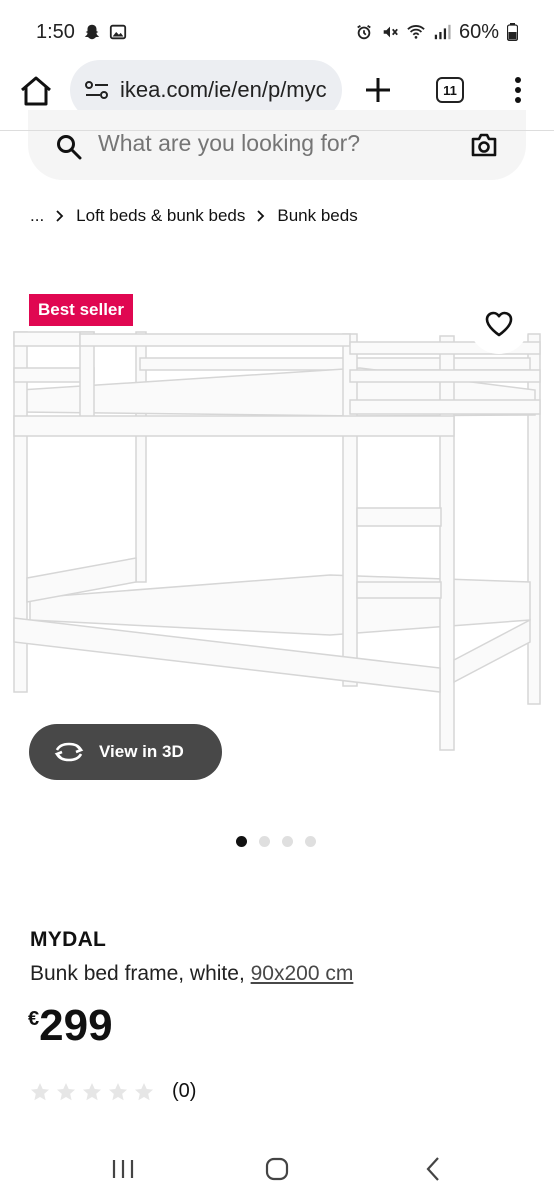 This screenshot has width=554, height=1200. What do you see at coordinates (184, 1091) in the screenshot?
I see `rating-count: (0)` at bounding box center [184, 1091].